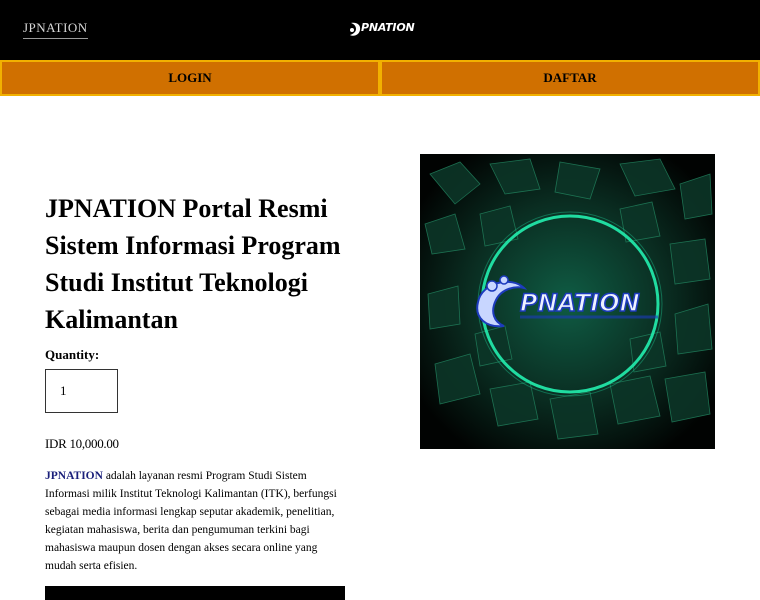  What do you see at coordinates (195, 593) in the screenshot?
I see `add-to-cart-button` at bounding box center [195, 593].